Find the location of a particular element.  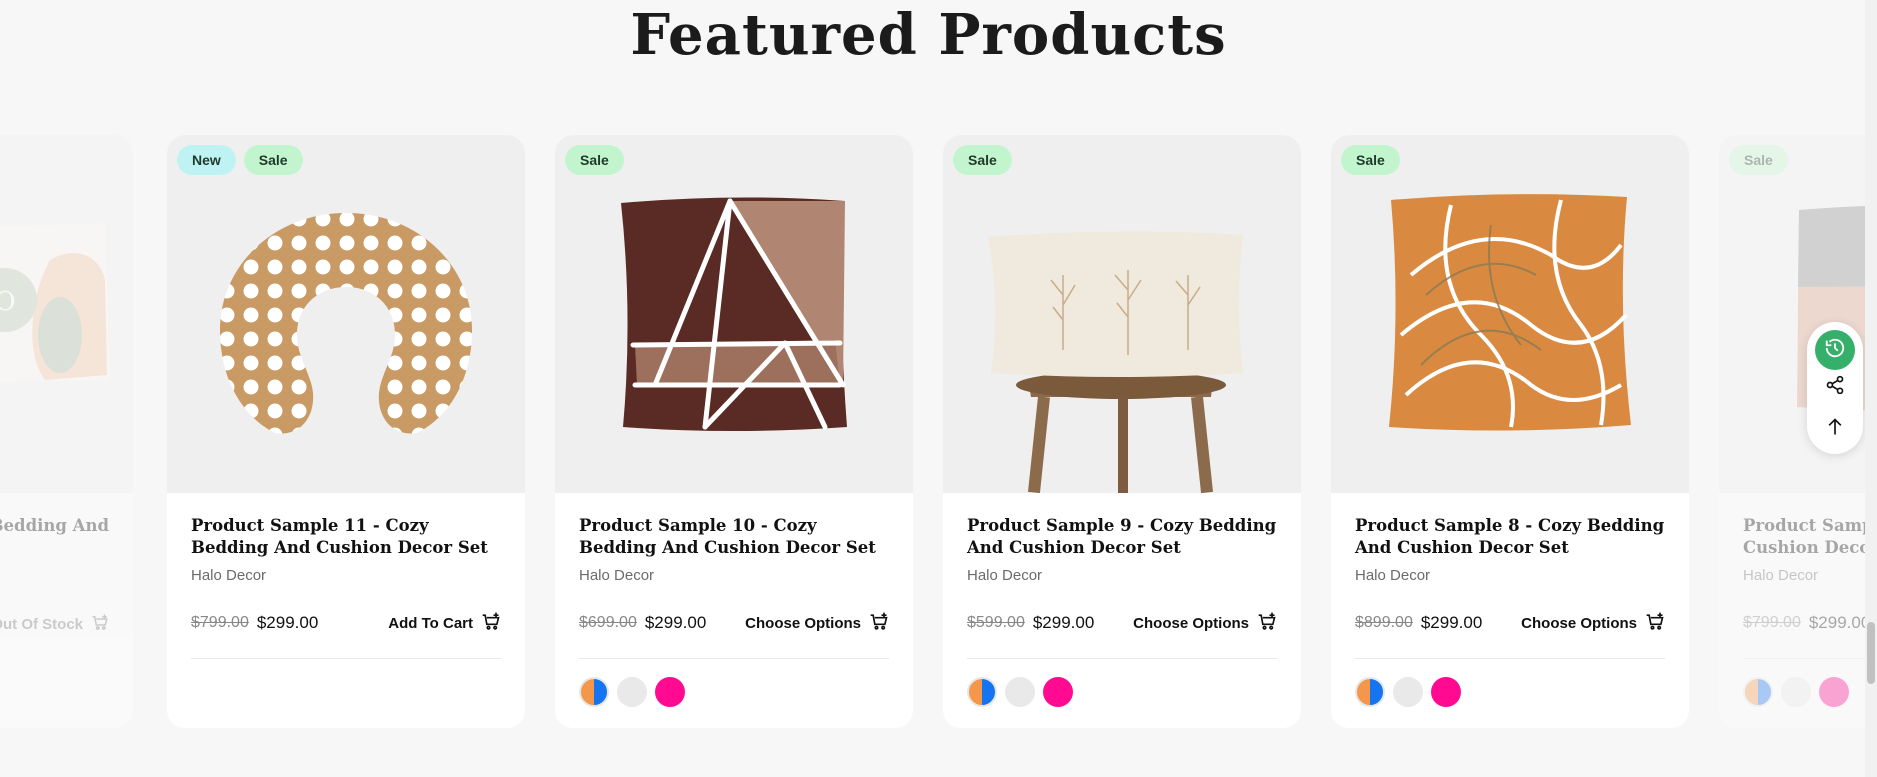

share-icon is located at coordinates (1835, 387).